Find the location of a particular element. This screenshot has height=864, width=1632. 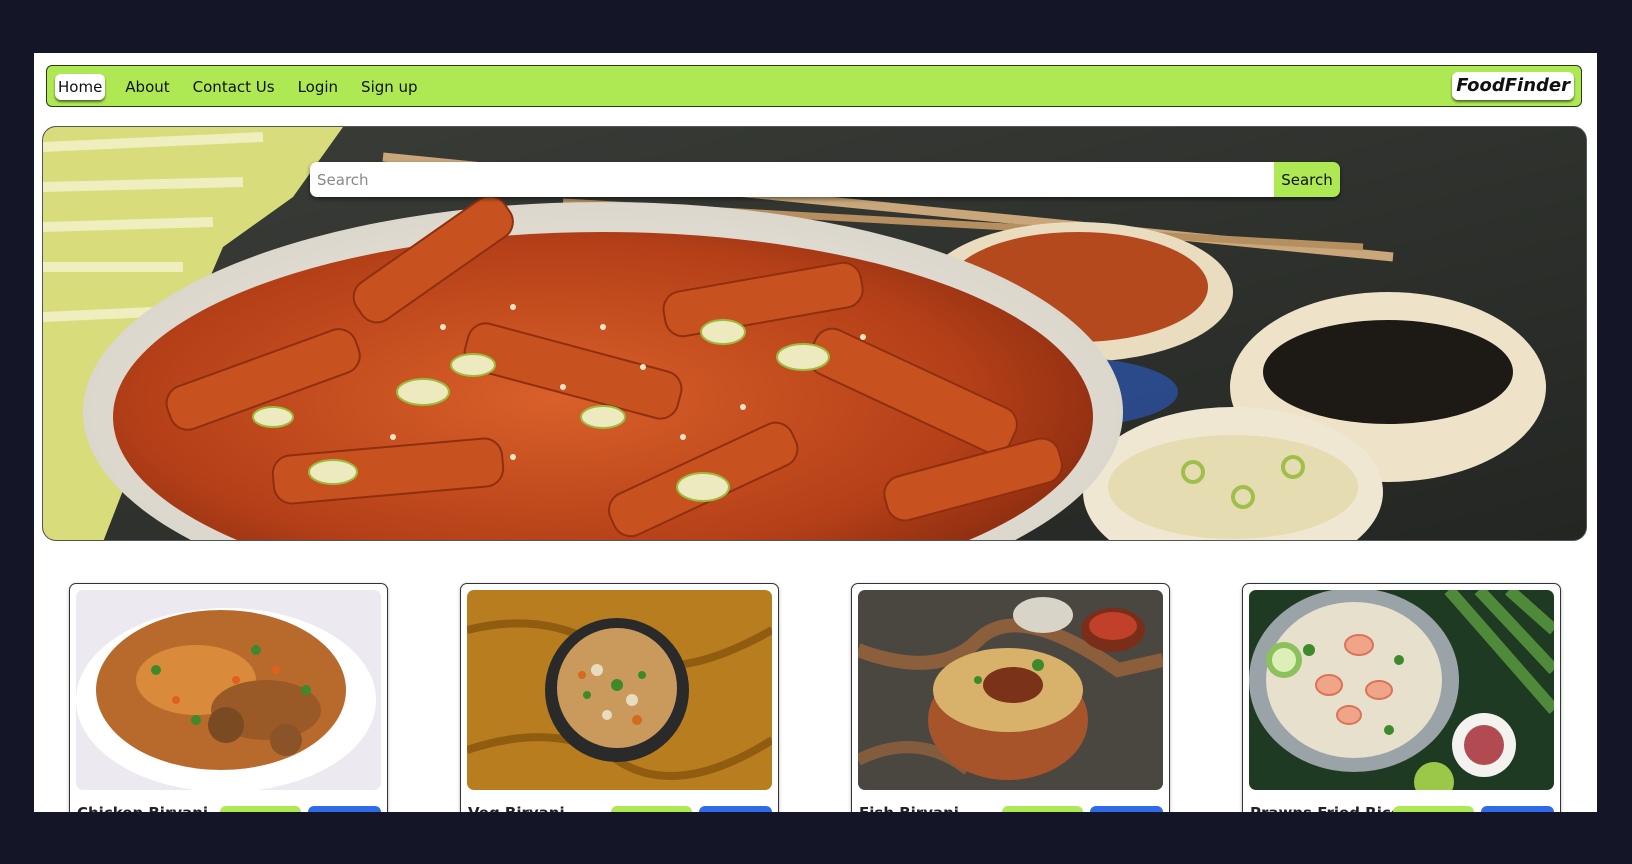

food-card: Chicken Biryani is located at coordinates (228, 697).